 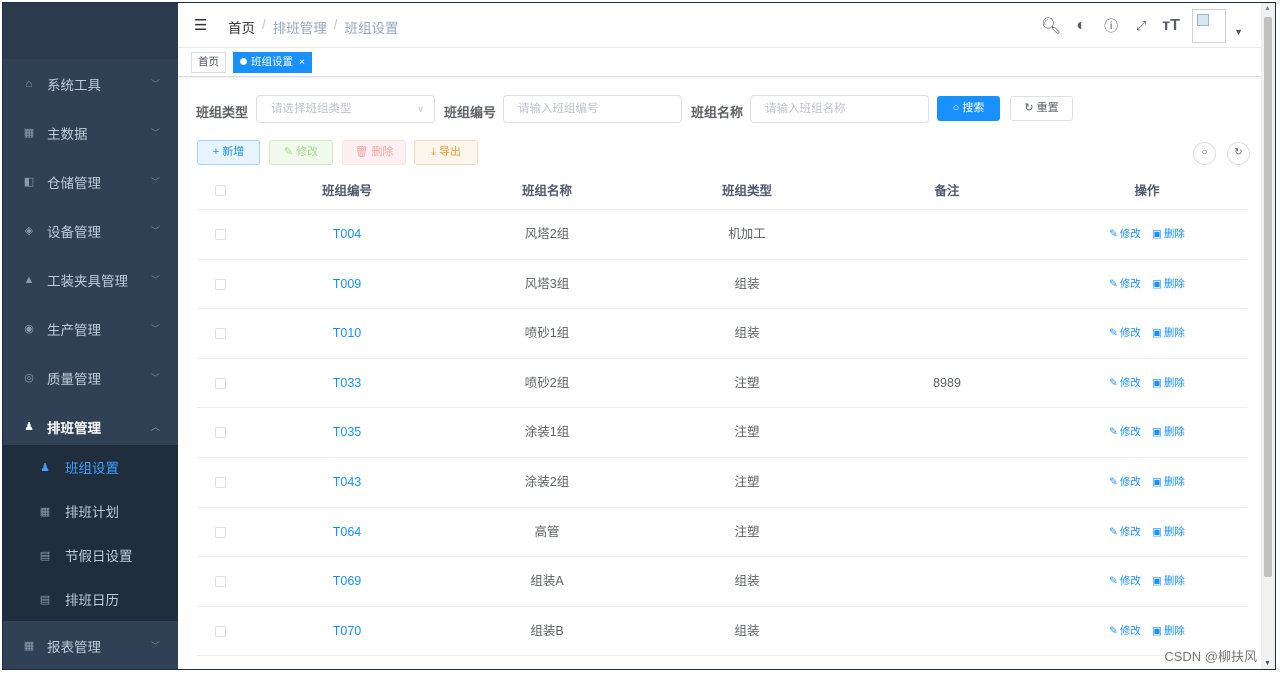 I want to click on team-name-input: 请输入班组名称, so click(x=839, y=109).